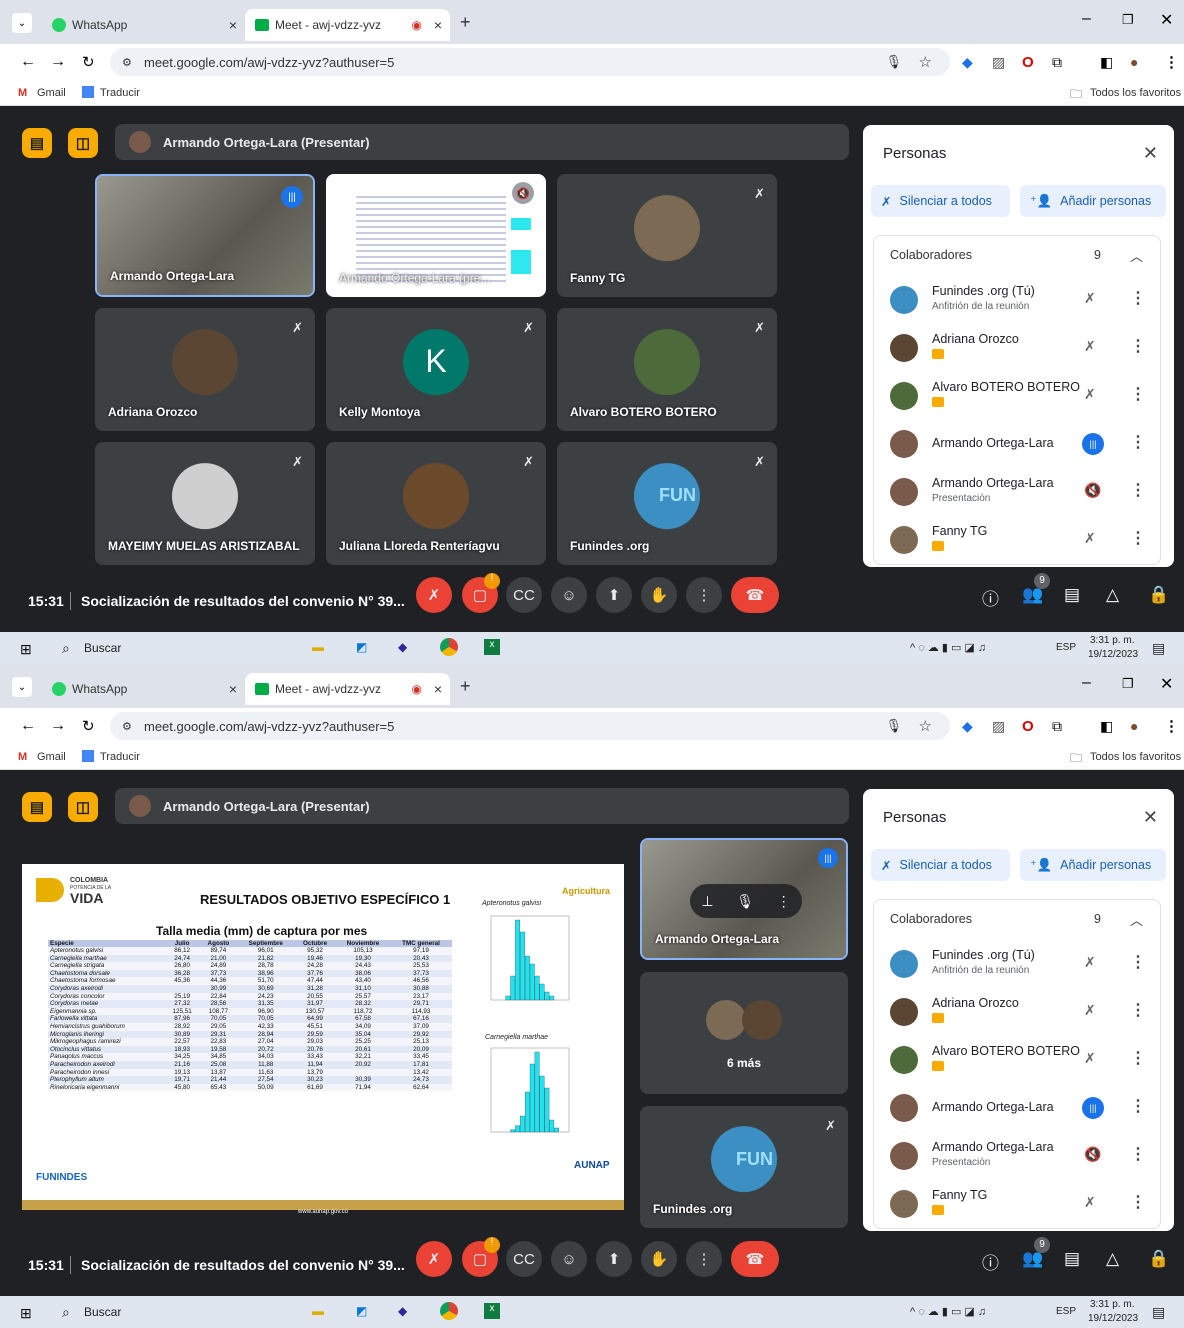 The width and height of the screenshot is (1184, 1328). What do you see at coordinates (1136, 255) in the screenshot?
I see `chevron-up-icon: ︿` at bounding box center [1136, 255].